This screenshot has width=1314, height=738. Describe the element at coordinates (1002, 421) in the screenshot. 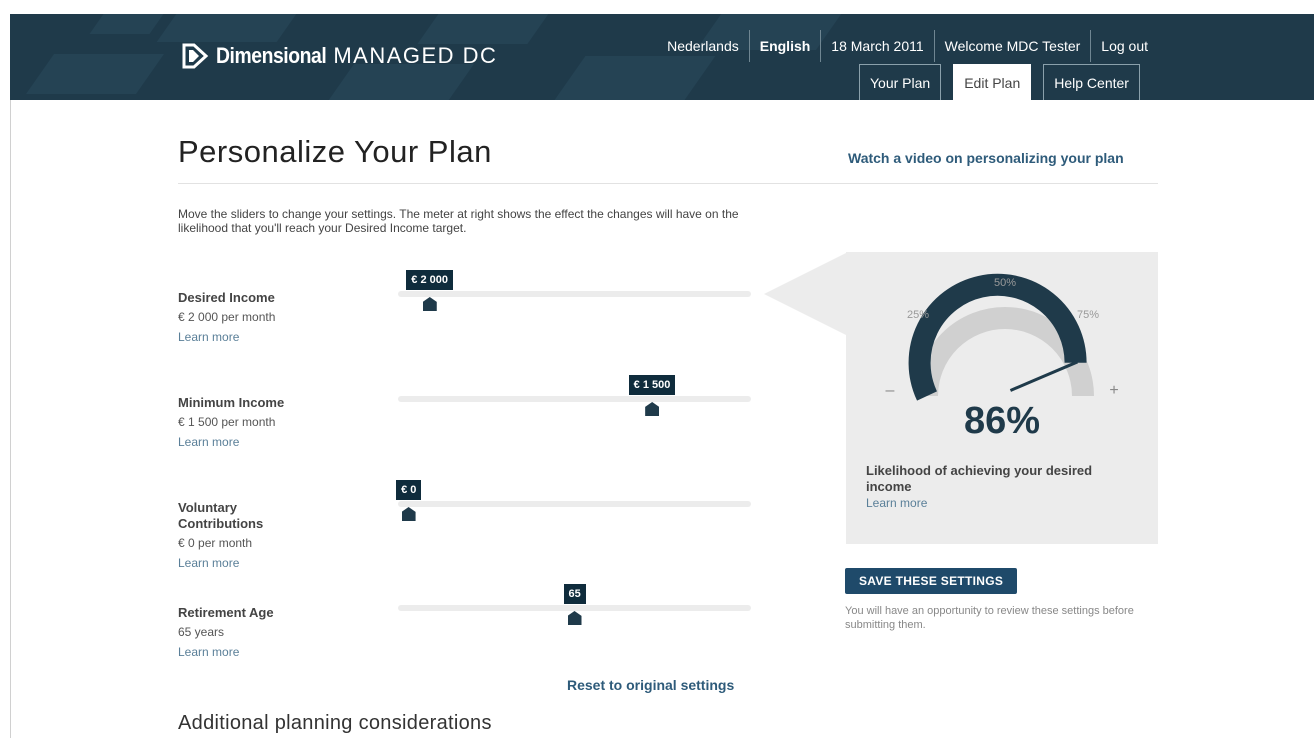

I see `likelihood-percentage: 86%` at that location.